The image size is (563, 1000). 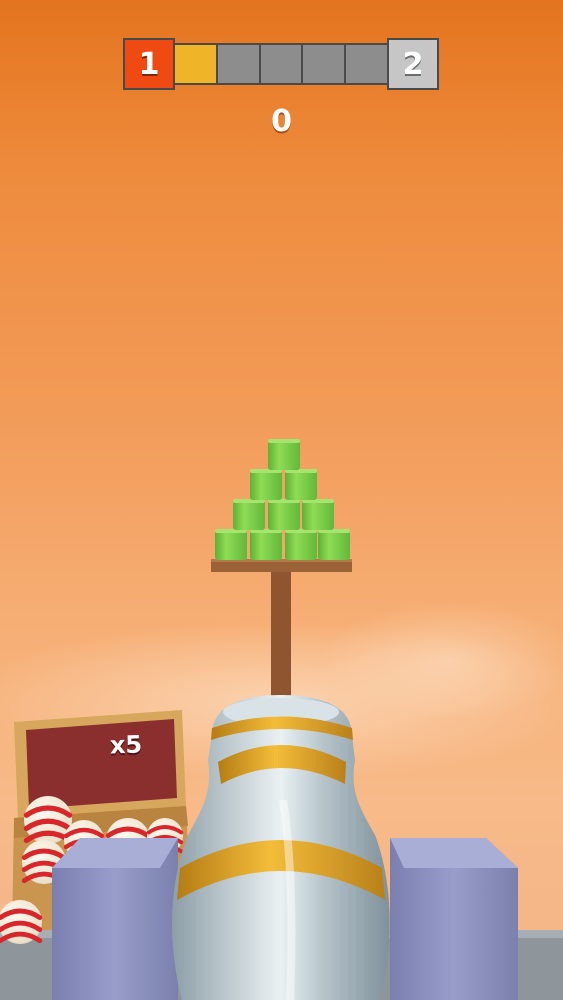 I want to click on can-pyramid, so click(x=282, y=499).